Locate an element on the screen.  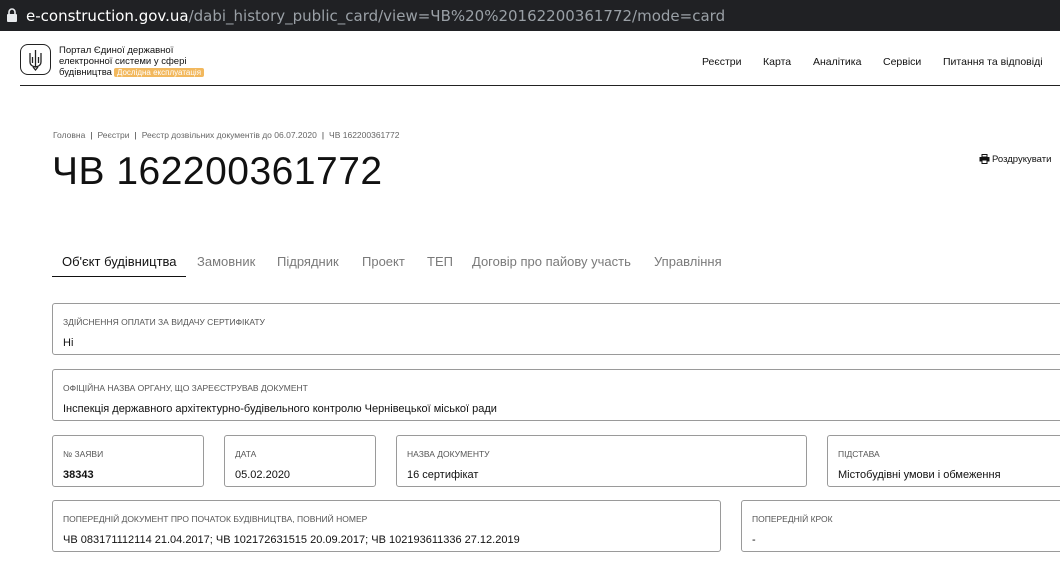
field-value: 16 сертифікат is located at coordinates (443, 475).